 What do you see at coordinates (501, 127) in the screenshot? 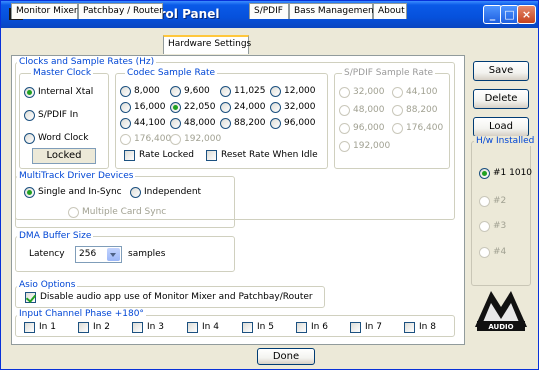
I see `load-button: Load` at bounding box center [501, 127].